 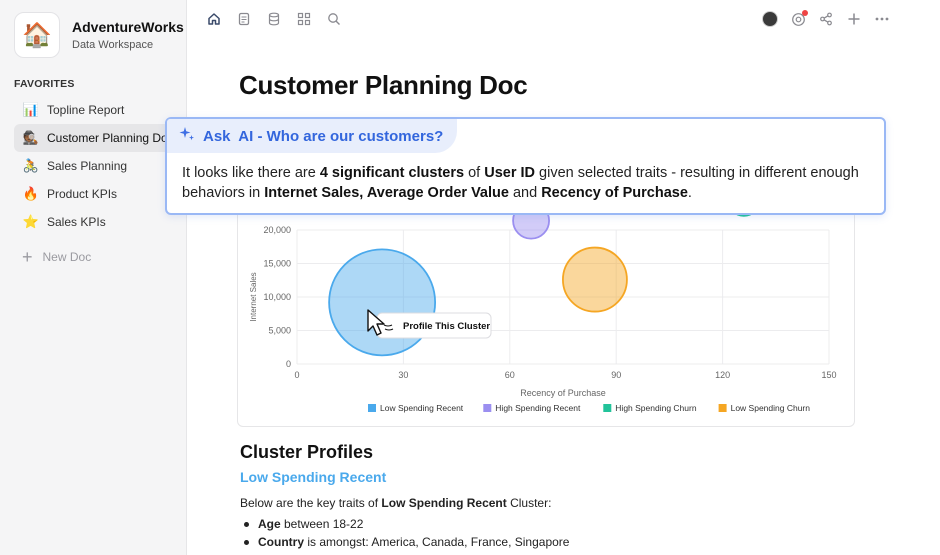 I want to click on legend-label: Low Spending Churn, so click(x=771, y=408).